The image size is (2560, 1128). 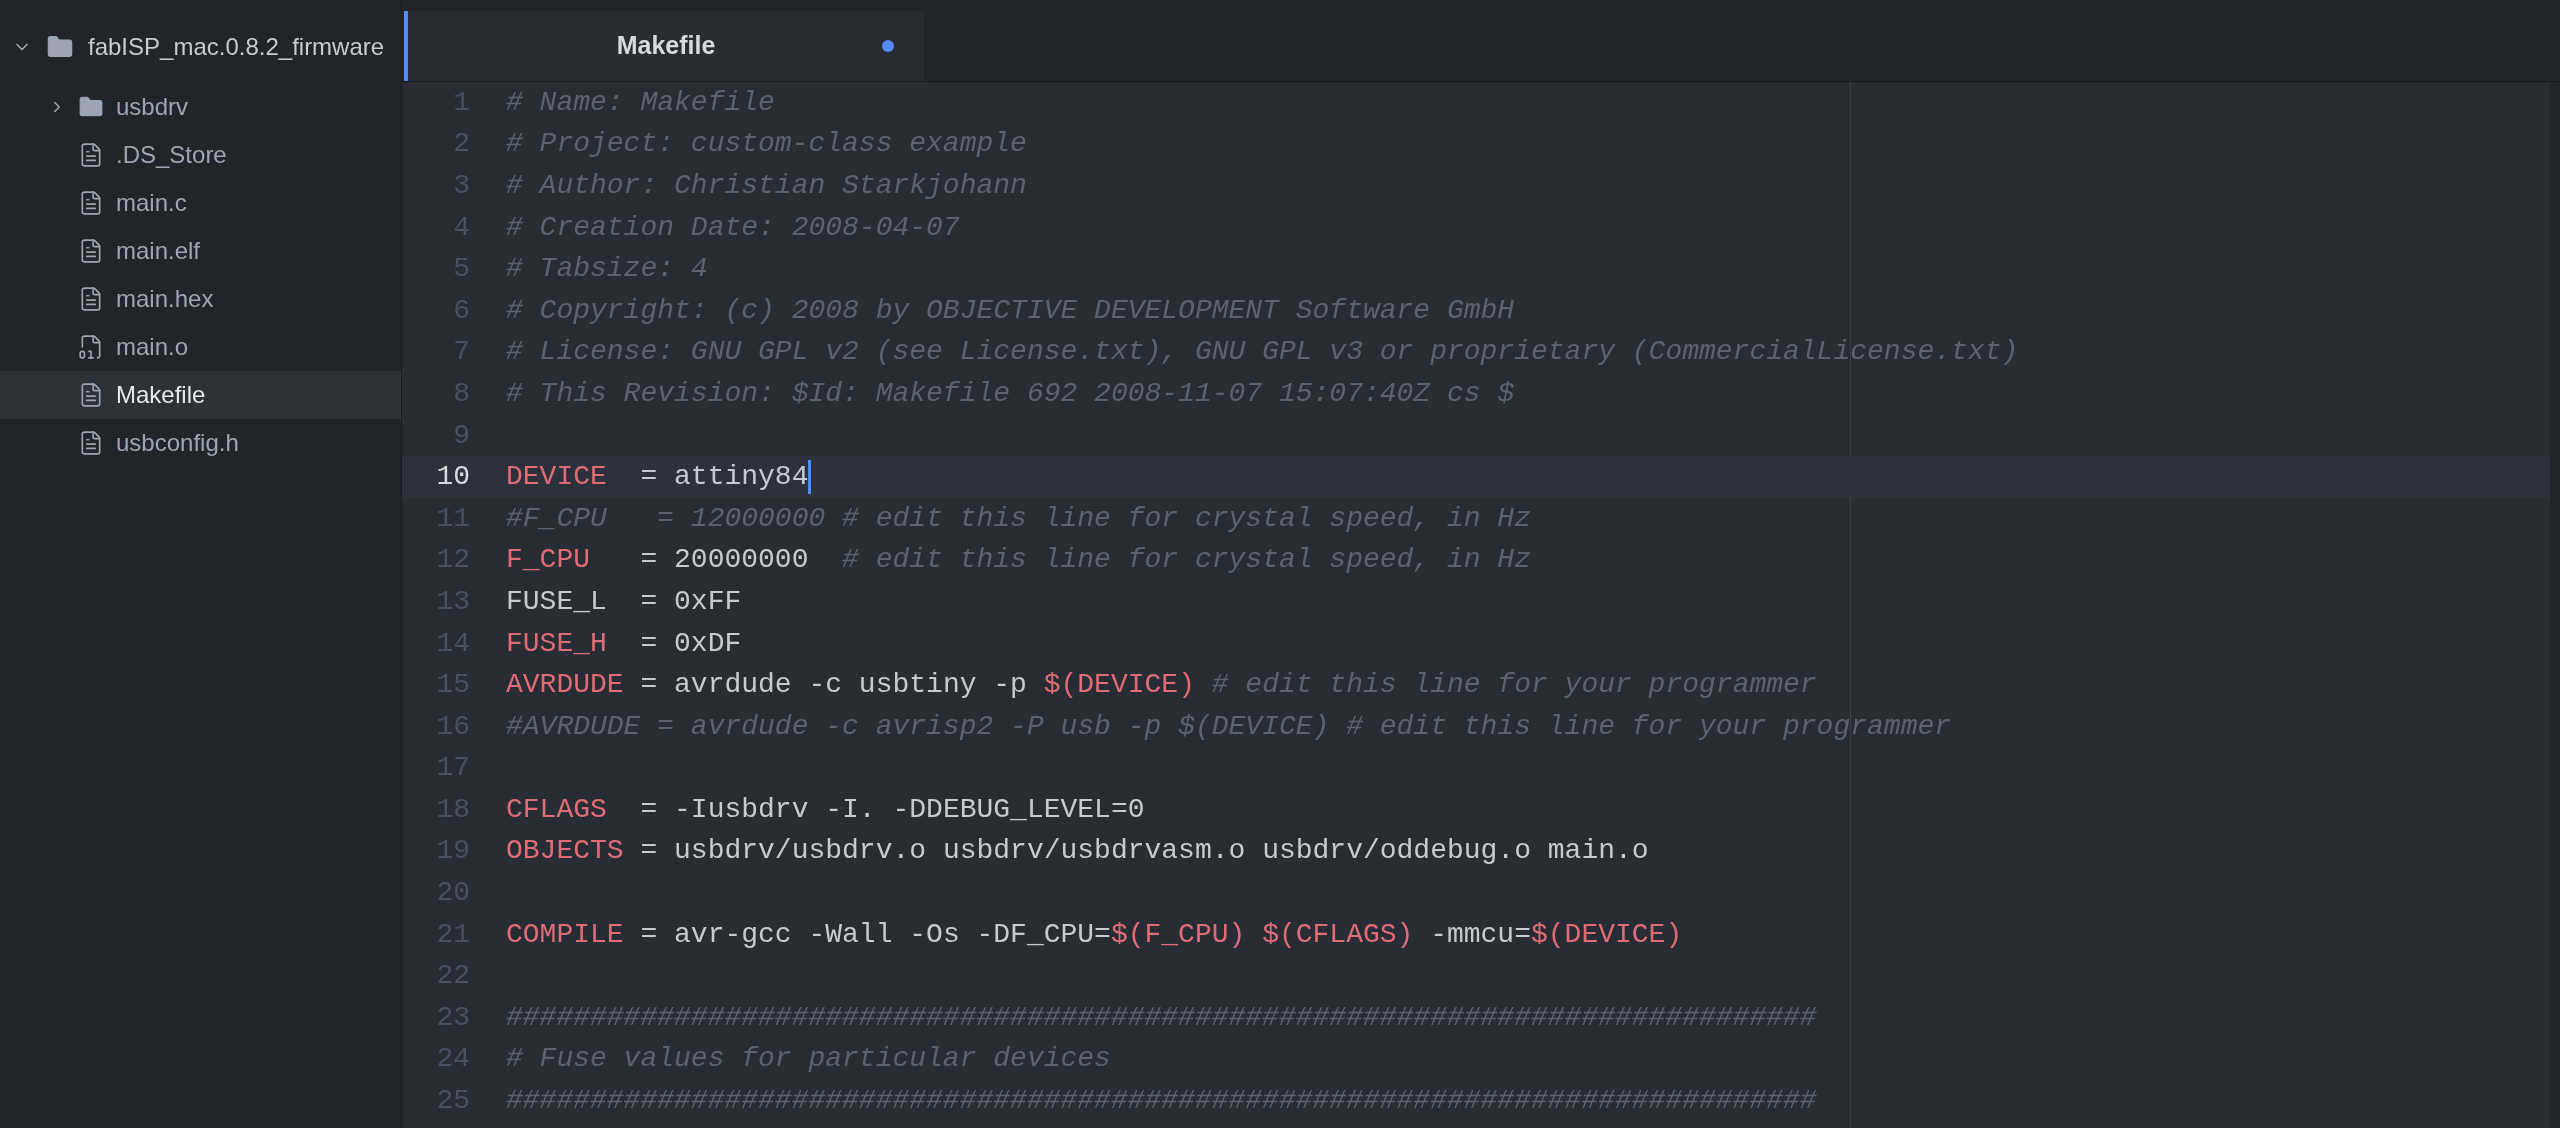 I want to click on file-name: main.o, so click(x=152, y=347).